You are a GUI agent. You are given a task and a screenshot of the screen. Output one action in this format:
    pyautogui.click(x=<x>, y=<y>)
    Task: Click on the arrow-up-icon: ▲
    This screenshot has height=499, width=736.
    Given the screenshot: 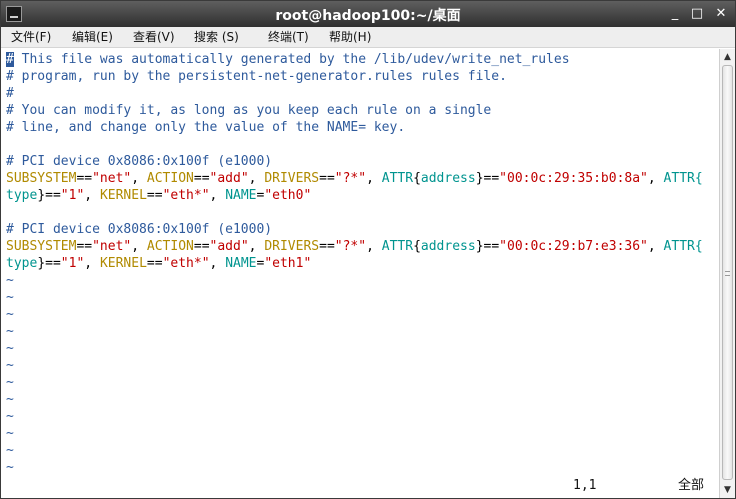 What is the action you would take?
    pyautogui.click(x=727, y=57)
    